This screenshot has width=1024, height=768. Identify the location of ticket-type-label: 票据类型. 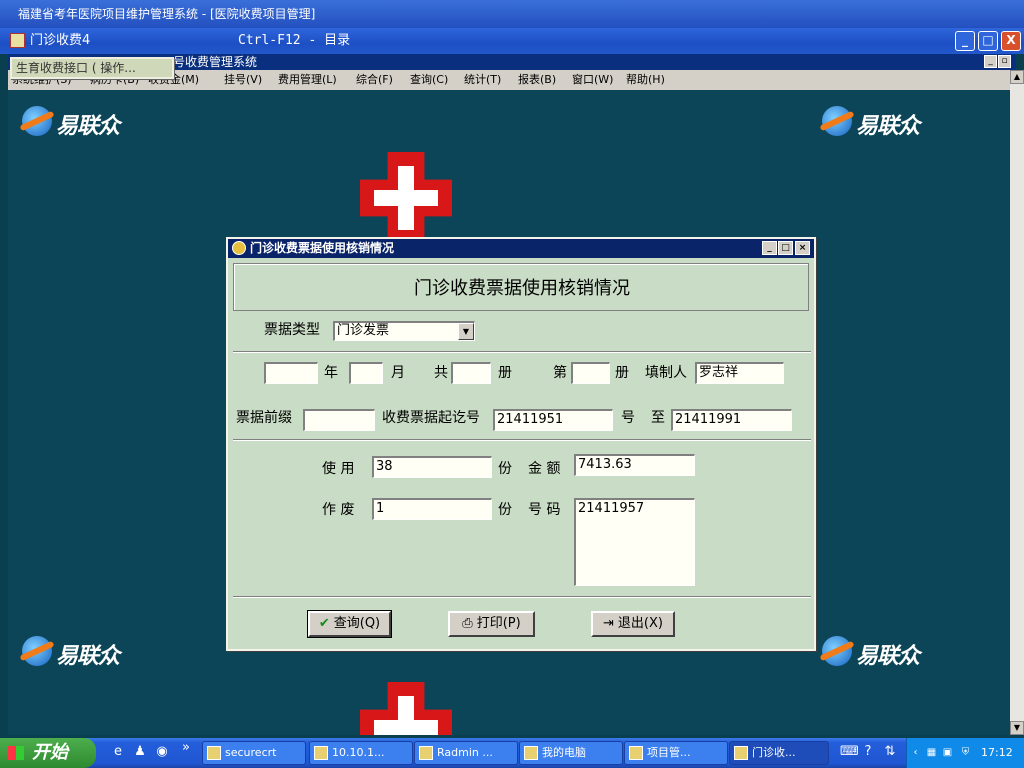
(292, 330).